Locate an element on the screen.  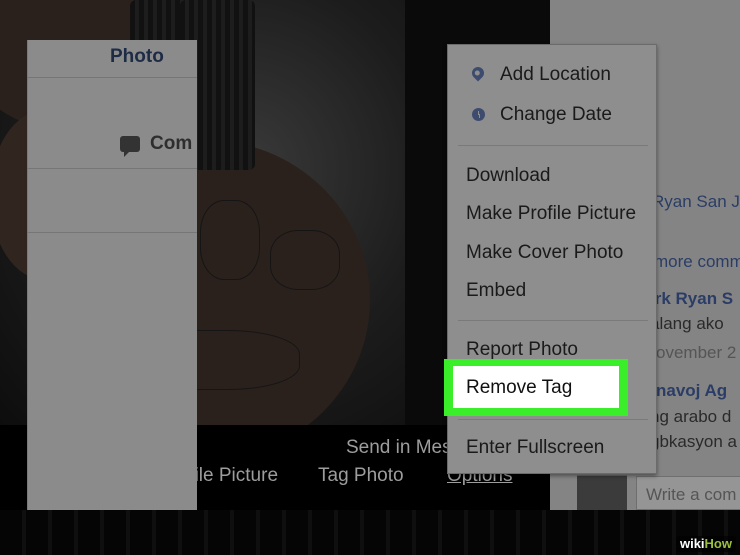
commenter-name: irk Ryan S is located at coordinates (691, 299).